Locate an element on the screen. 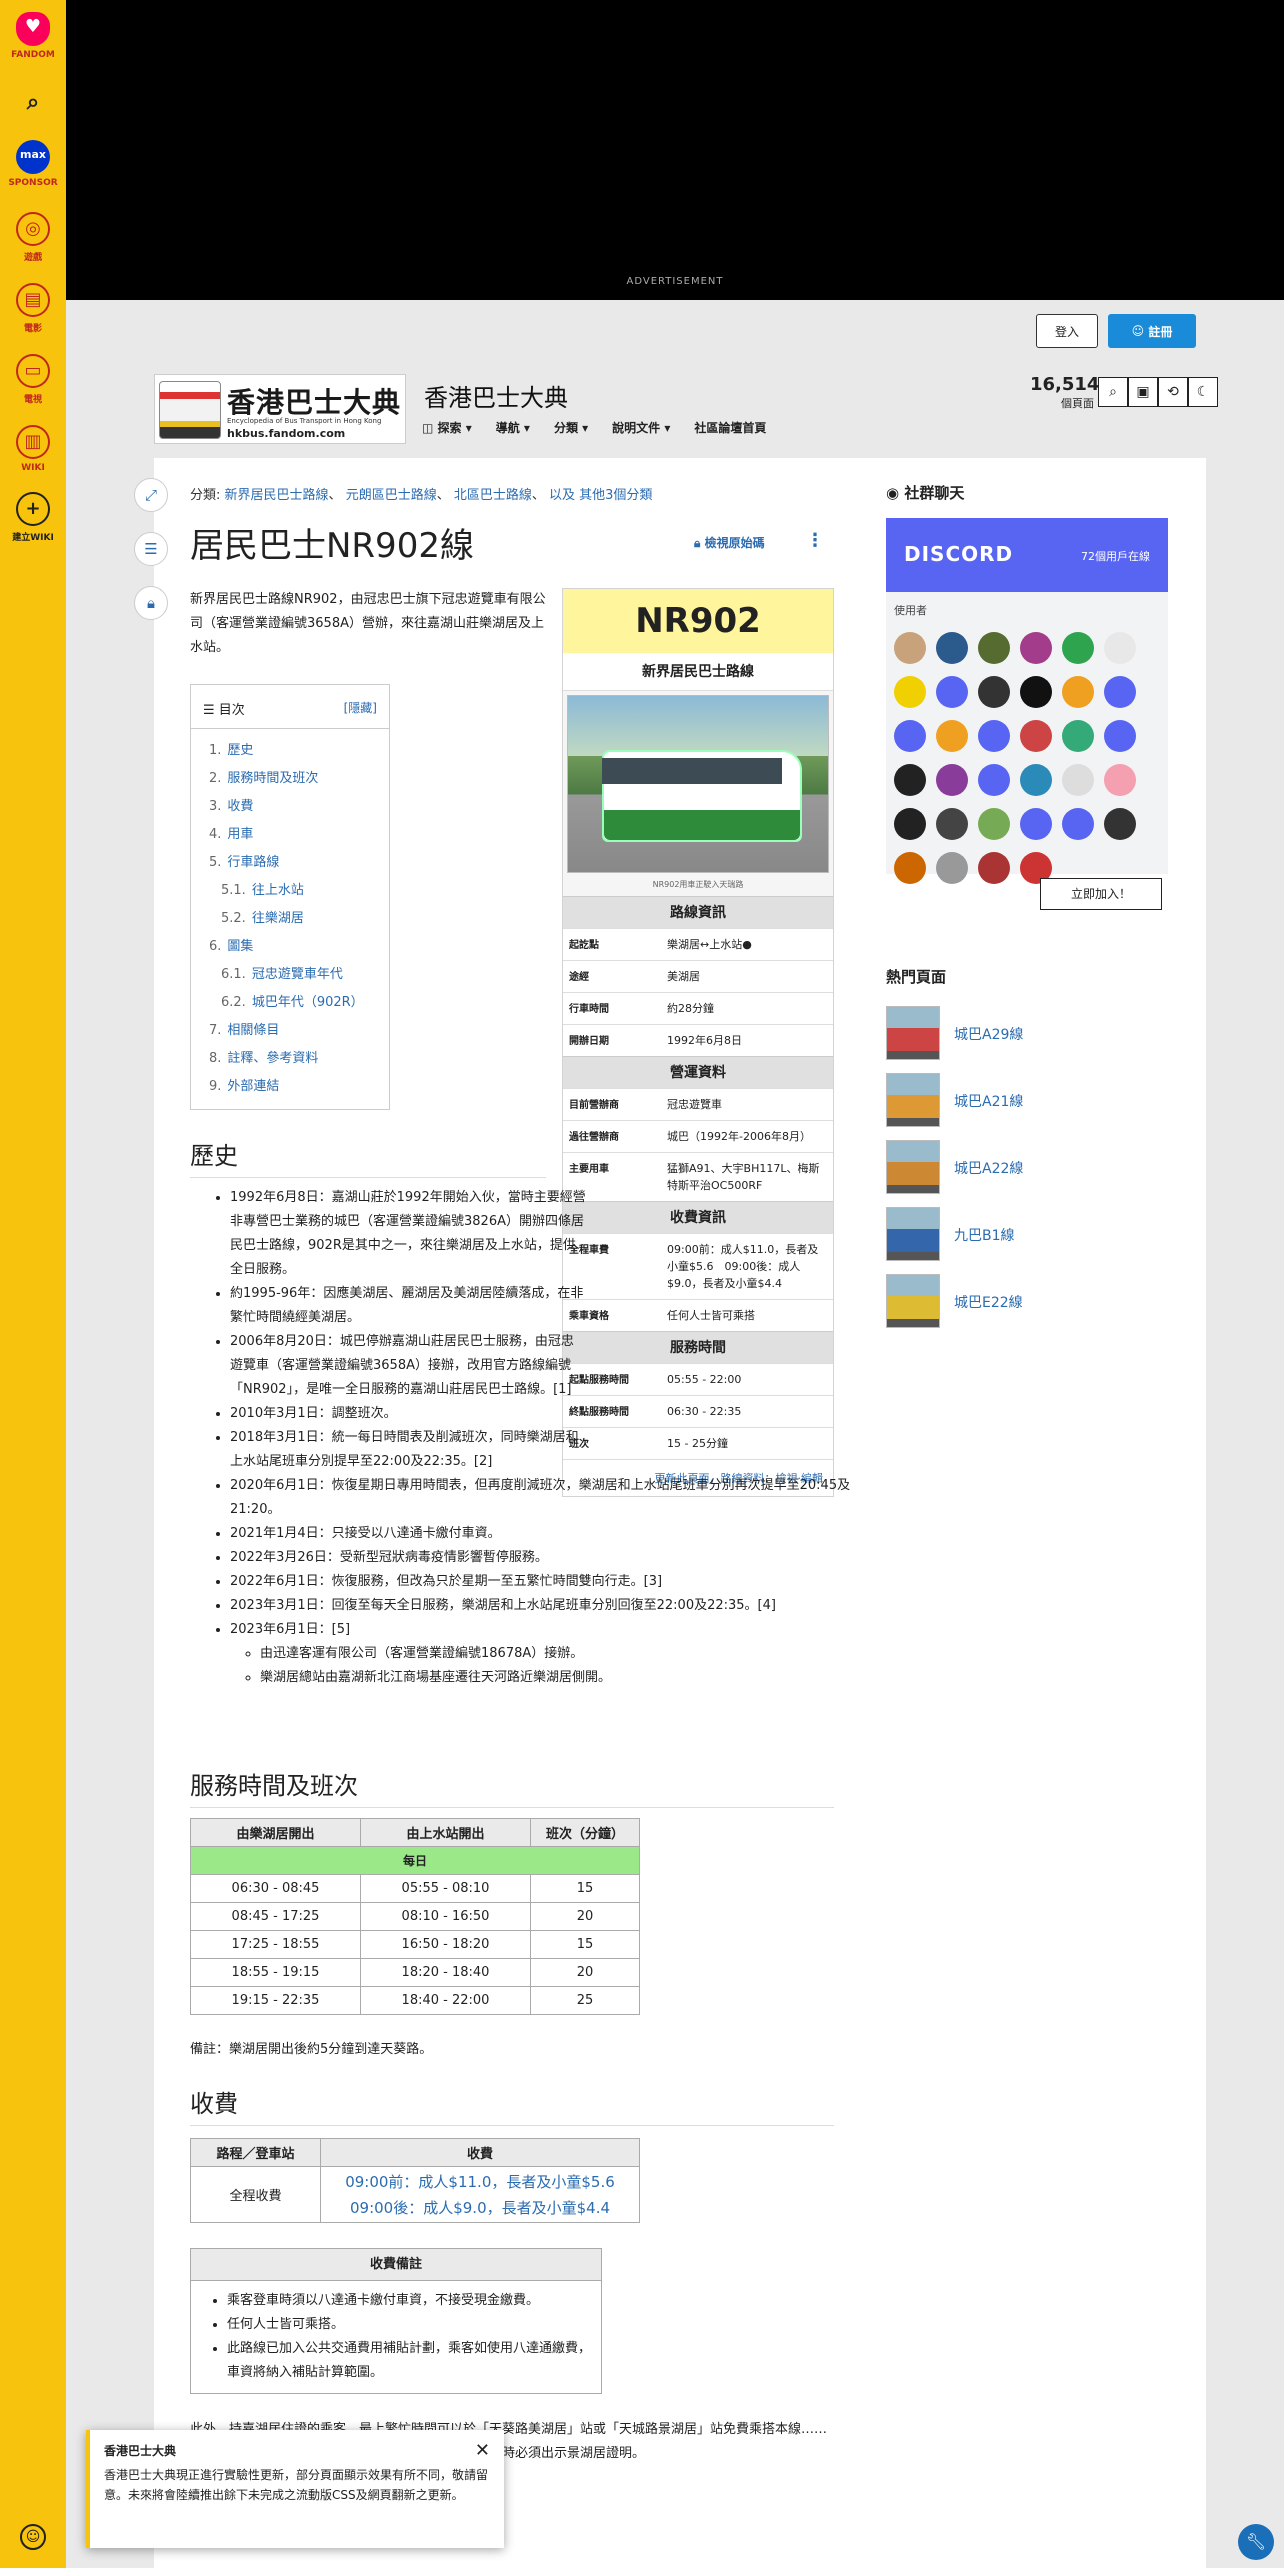 This screenshot has height=2568, width=1284. popular-page-item: 城巴A21線 is located at coordinates (1036, 1101).